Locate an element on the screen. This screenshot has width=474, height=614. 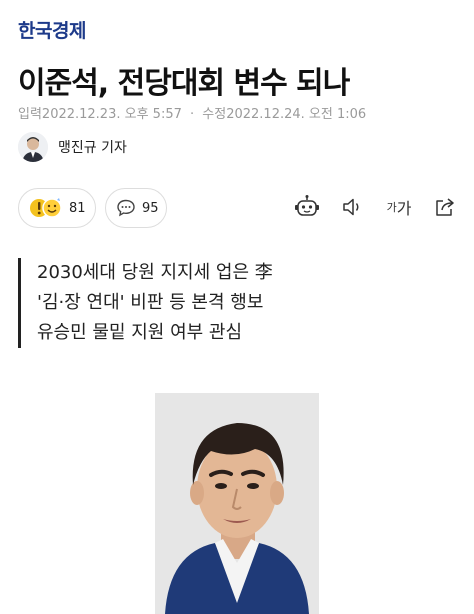
speaker-icon is located at coordinates (353, 207).